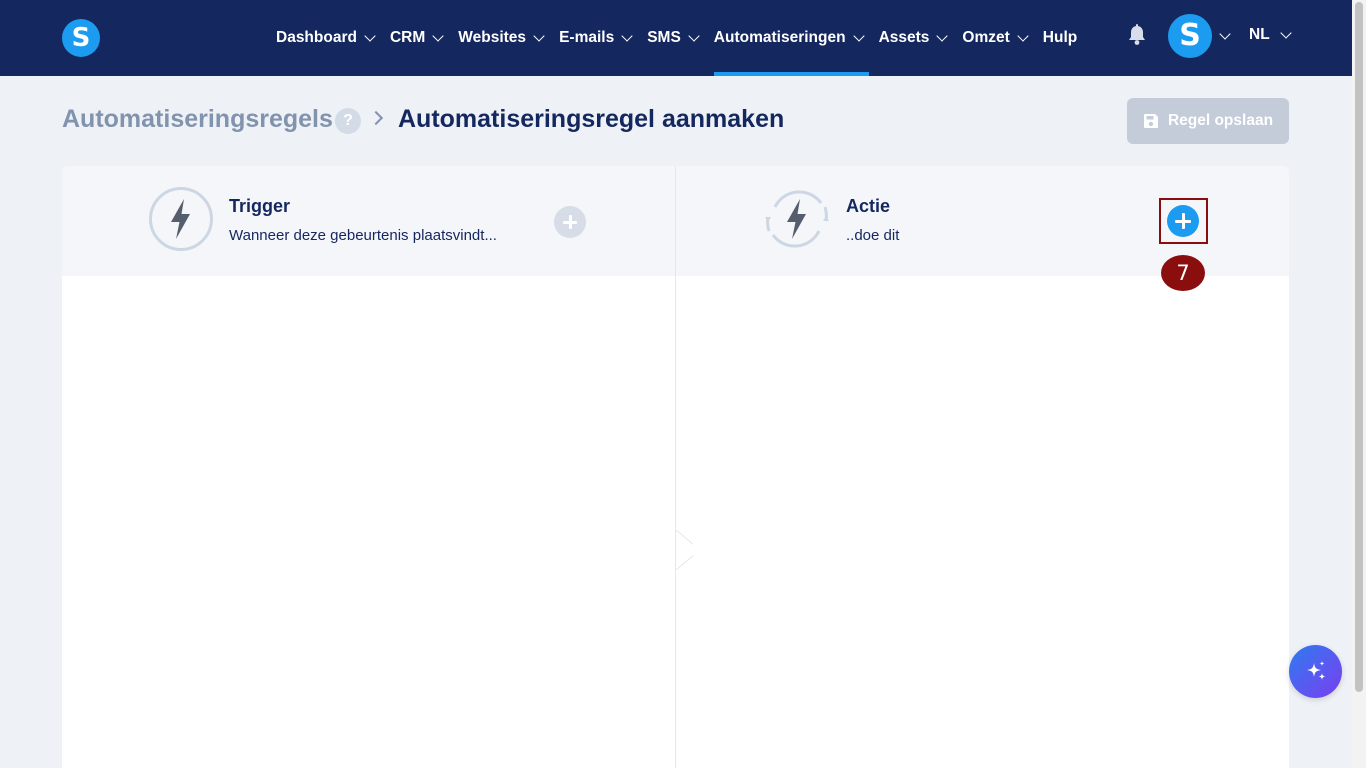 The height and width of the screenshot is (768, 1366). What do you see at coordinates (376, 118) in the screenshot?
I see `chevron-right-icon` at bounding box center [376, 118].